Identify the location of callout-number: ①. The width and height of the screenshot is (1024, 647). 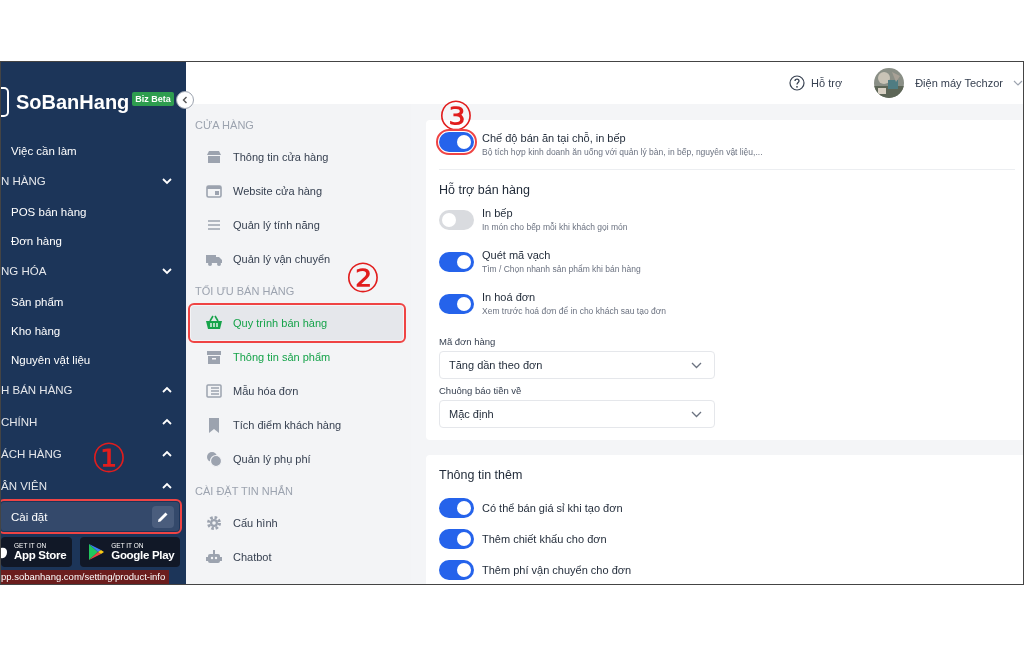
(109, 458).